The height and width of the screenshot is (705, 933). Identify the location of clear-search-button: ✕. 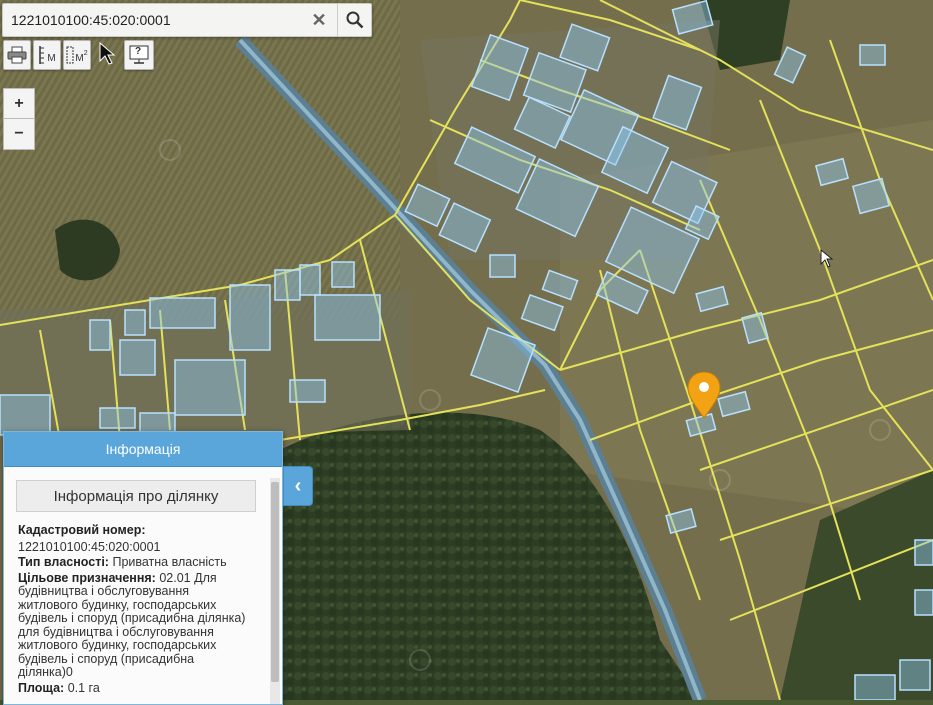
(319, 20).